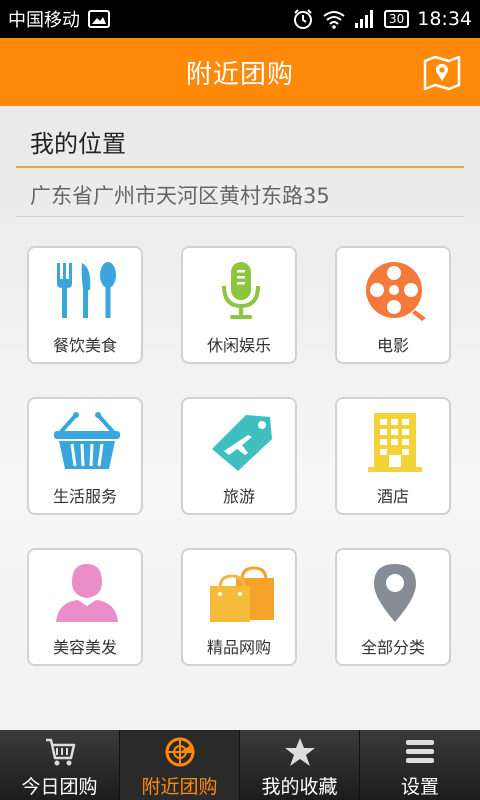 This screenshot has width=480, height=800. What do you see at coordinates (395, 593) in the screenshot?
I see `map-pin-icon` at bounding box center [395, 593].